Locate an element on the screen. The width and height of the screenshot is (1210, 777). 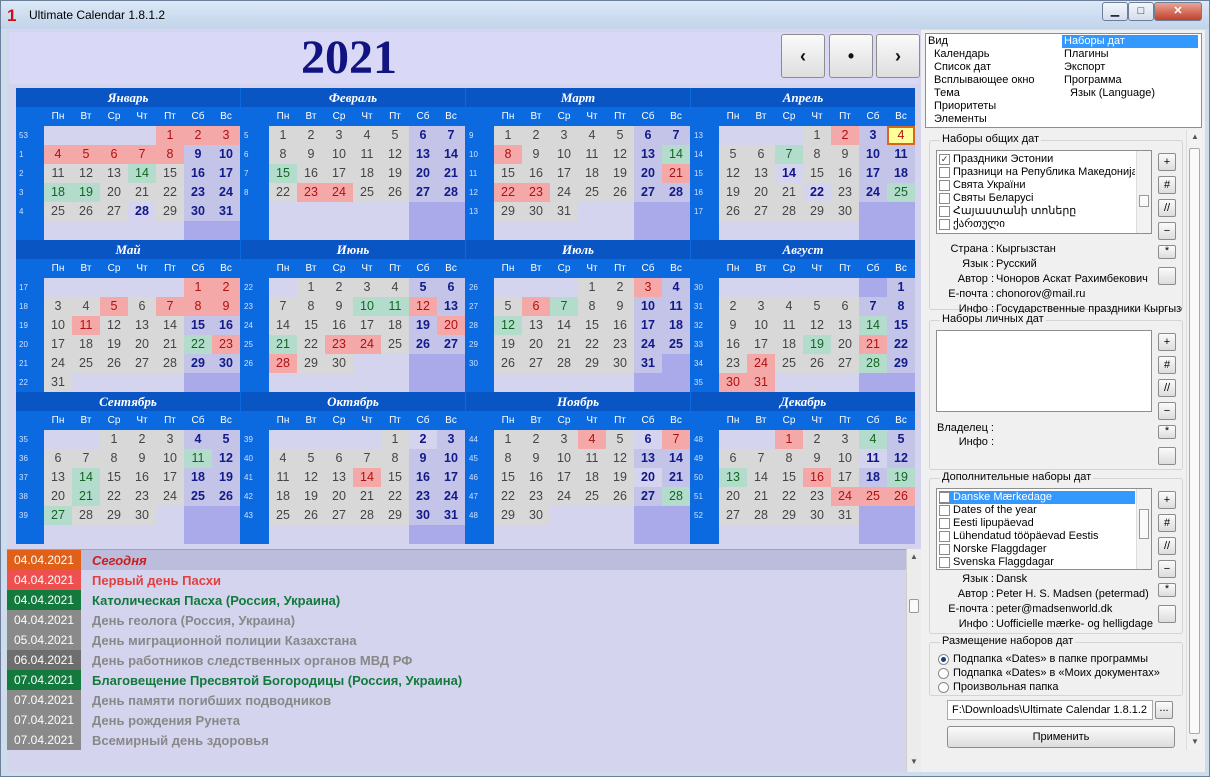
dates-path-field: F:\Downloads\Ultimate Calendar 1.8.1.2 F is located at coordinates (1050, 710).